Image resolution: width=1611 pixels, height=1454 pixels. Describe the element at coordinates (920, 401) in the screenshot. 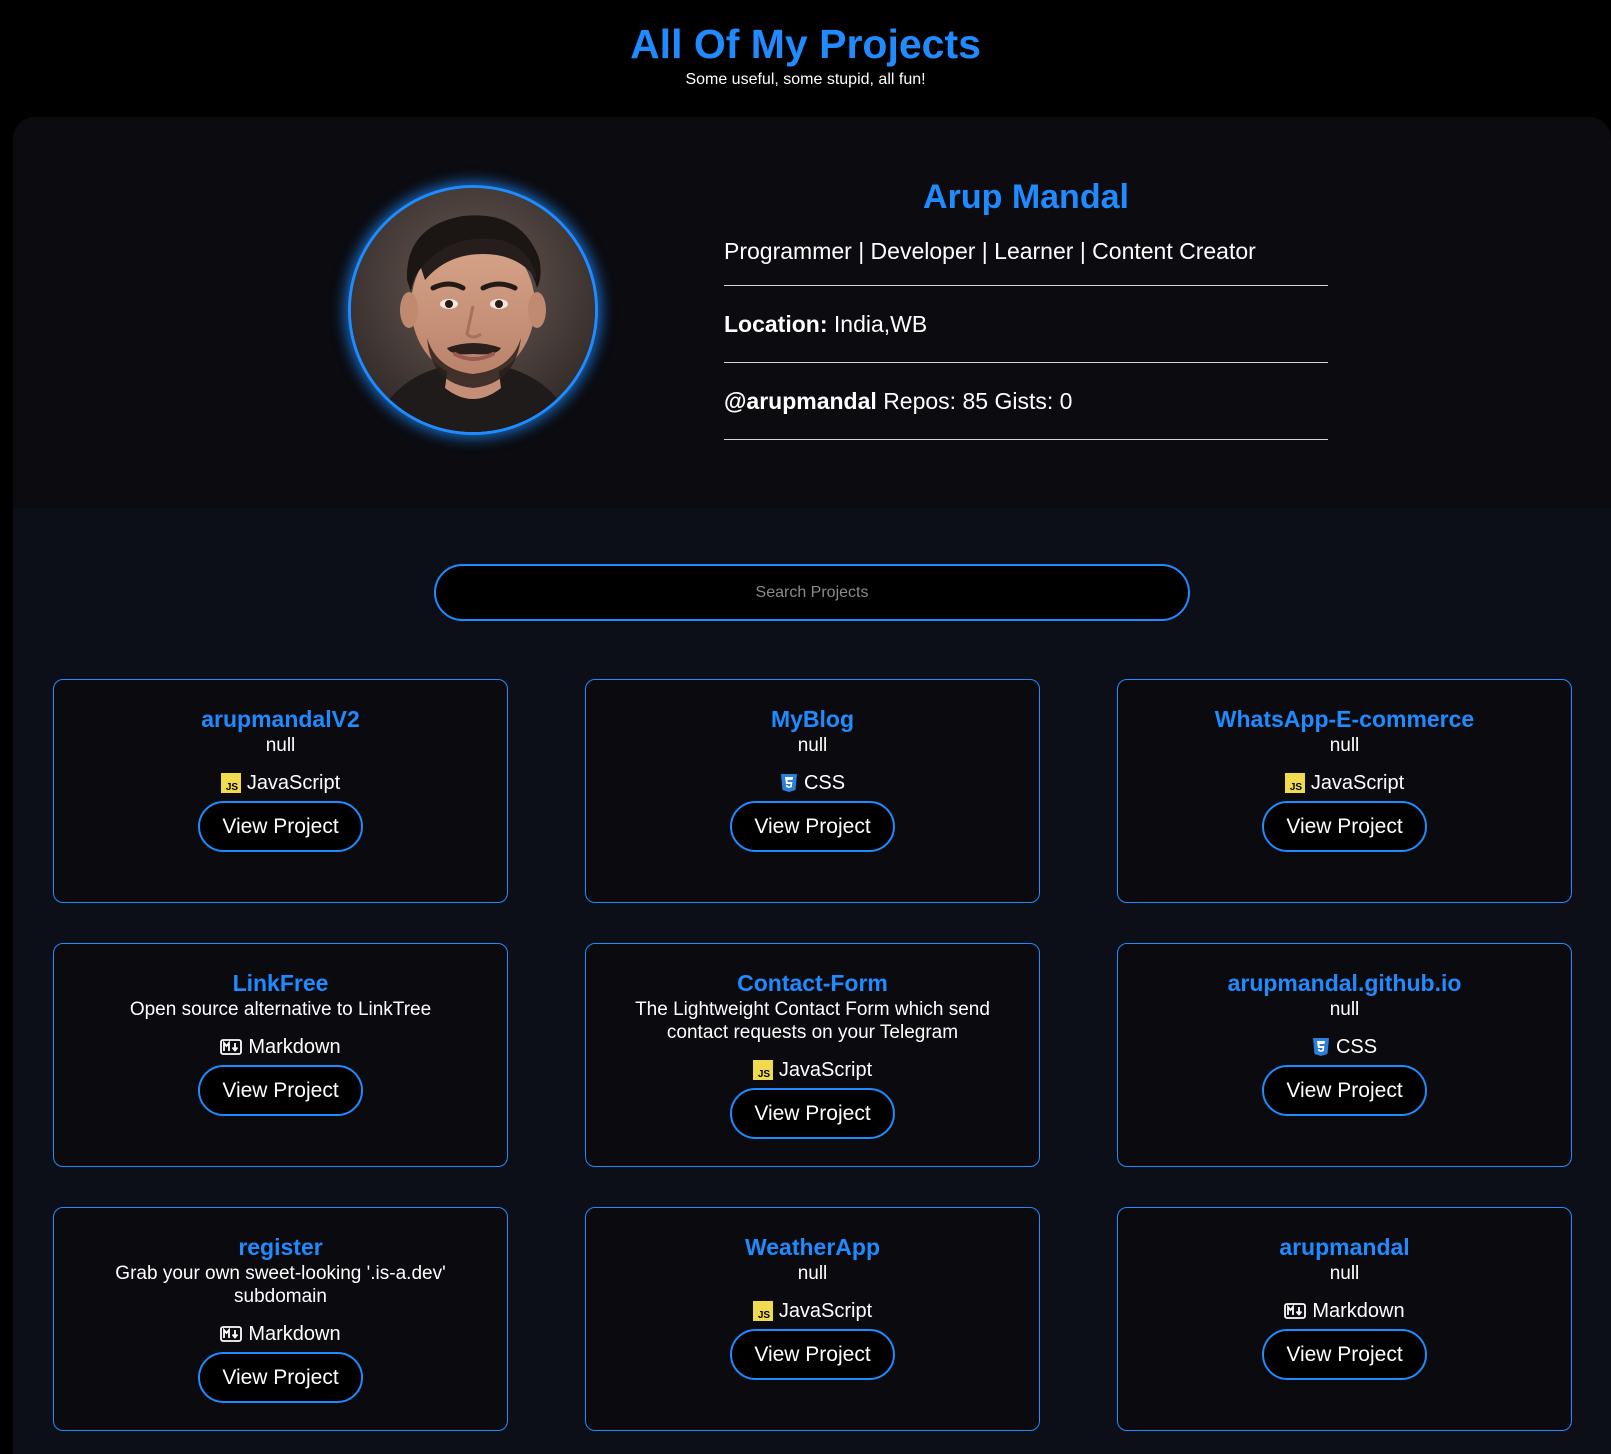

I see `repos-label: Repos:` at that location.